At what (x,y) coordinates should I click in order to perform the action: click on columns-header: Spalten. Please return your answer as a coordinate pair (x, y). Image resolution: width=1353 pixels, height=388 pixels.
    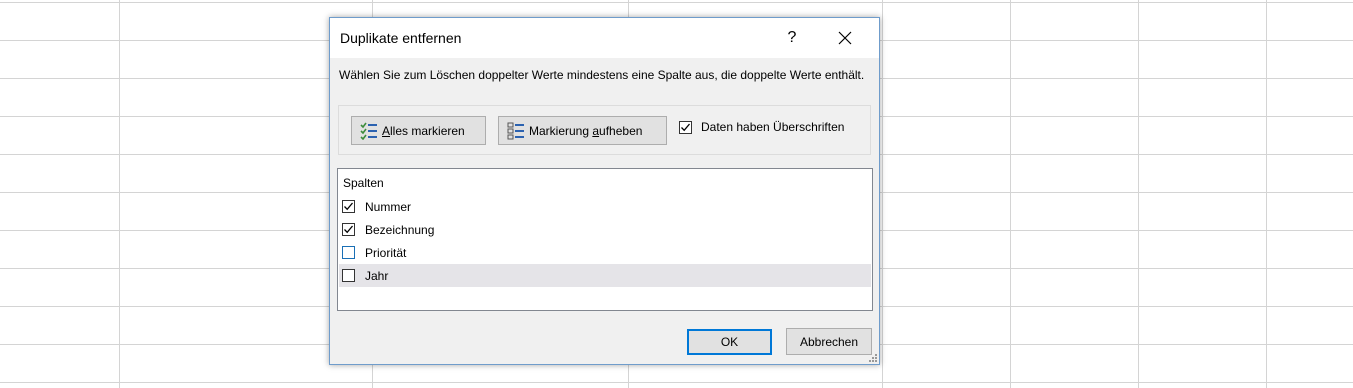
    Looking at the image, I should click on (363, 183).